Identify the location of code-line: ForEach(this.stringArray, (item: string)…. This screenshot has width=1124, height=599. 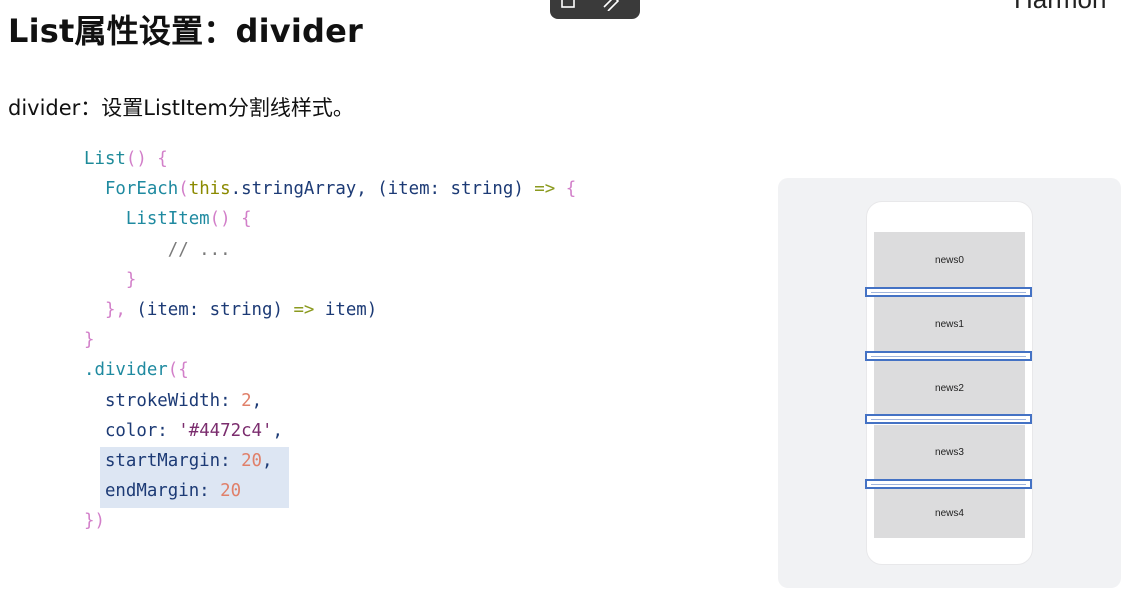
(340, 189).